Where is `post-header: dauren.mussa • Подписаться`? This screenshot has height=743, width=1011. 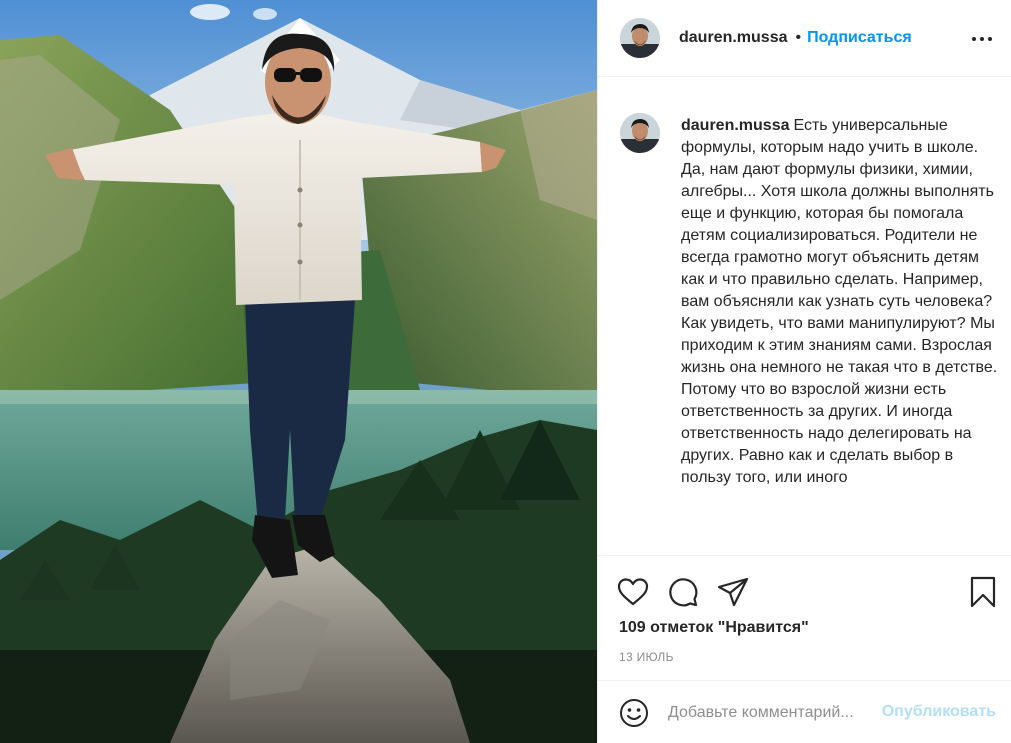 post-header: dauren.mussa • Подписаться is located at coordinates (804, 38).